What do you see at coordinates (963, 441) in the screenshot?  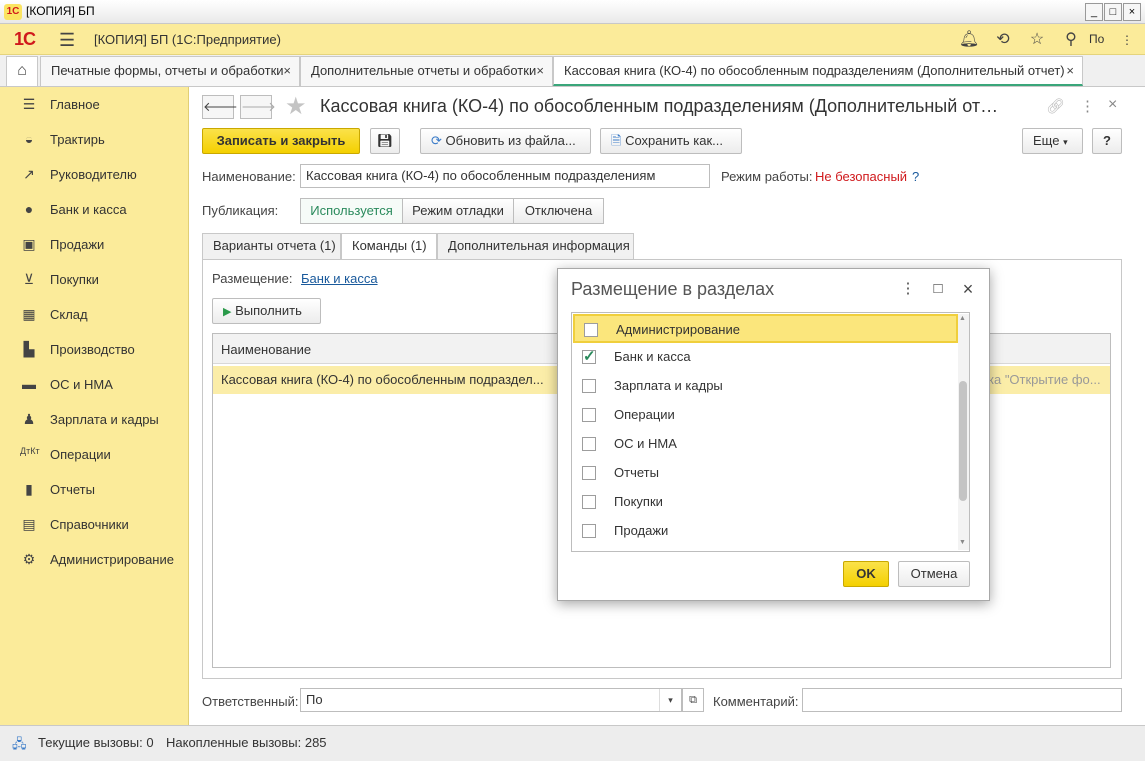 I see `scrollbar-thumb` at bounding box center [963, 441].